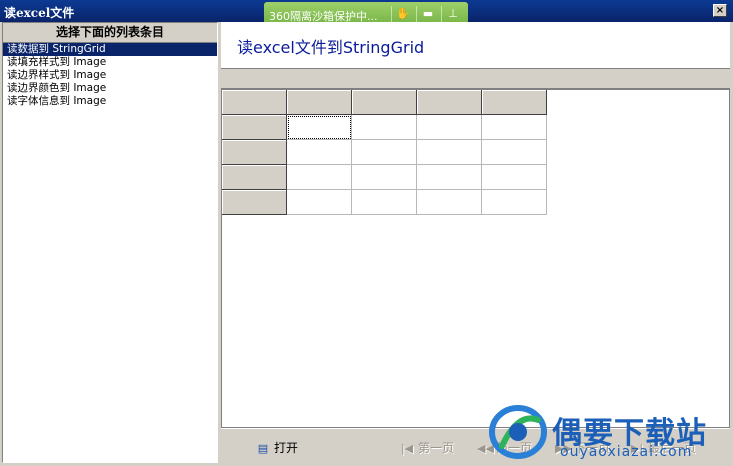 Image resolution: width=733 pixels, height=466 pixels. I want to click on list-item: 读填充样式到 Image, so click(110, 62).